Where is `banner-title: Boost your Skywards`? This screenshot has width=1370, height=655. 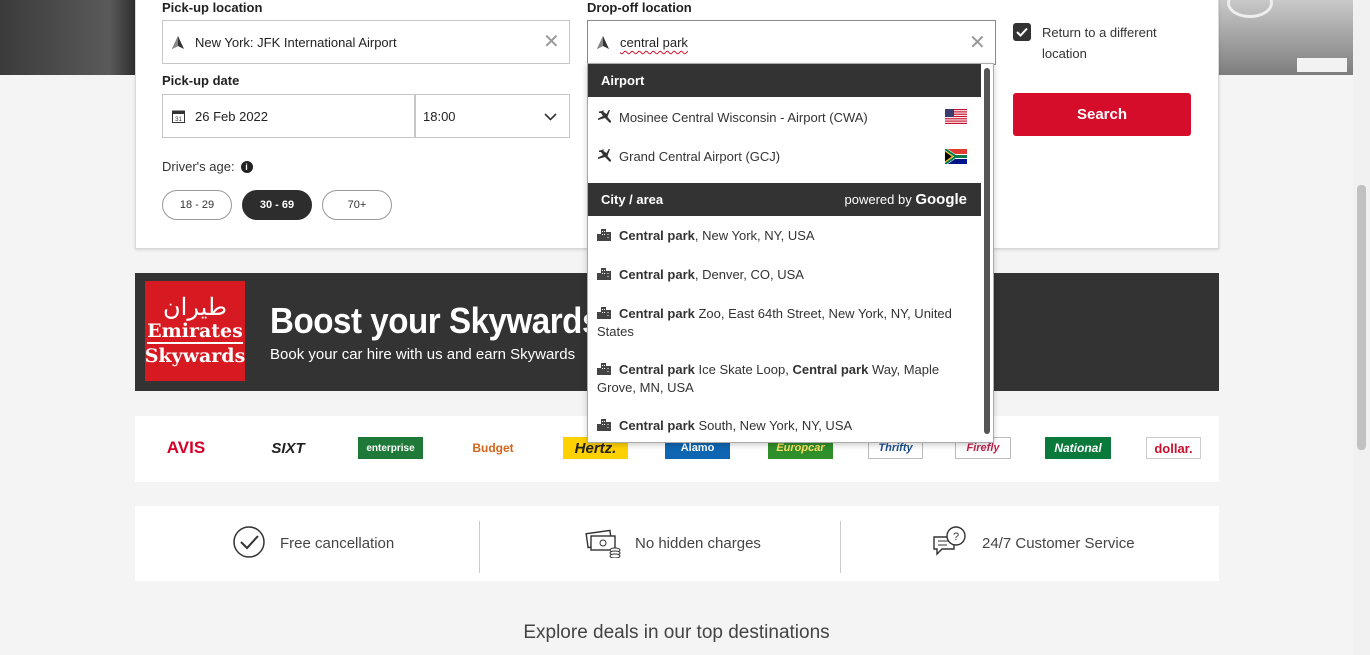 banner-title: Boost your Skywards is located at coordinates (435, 320).